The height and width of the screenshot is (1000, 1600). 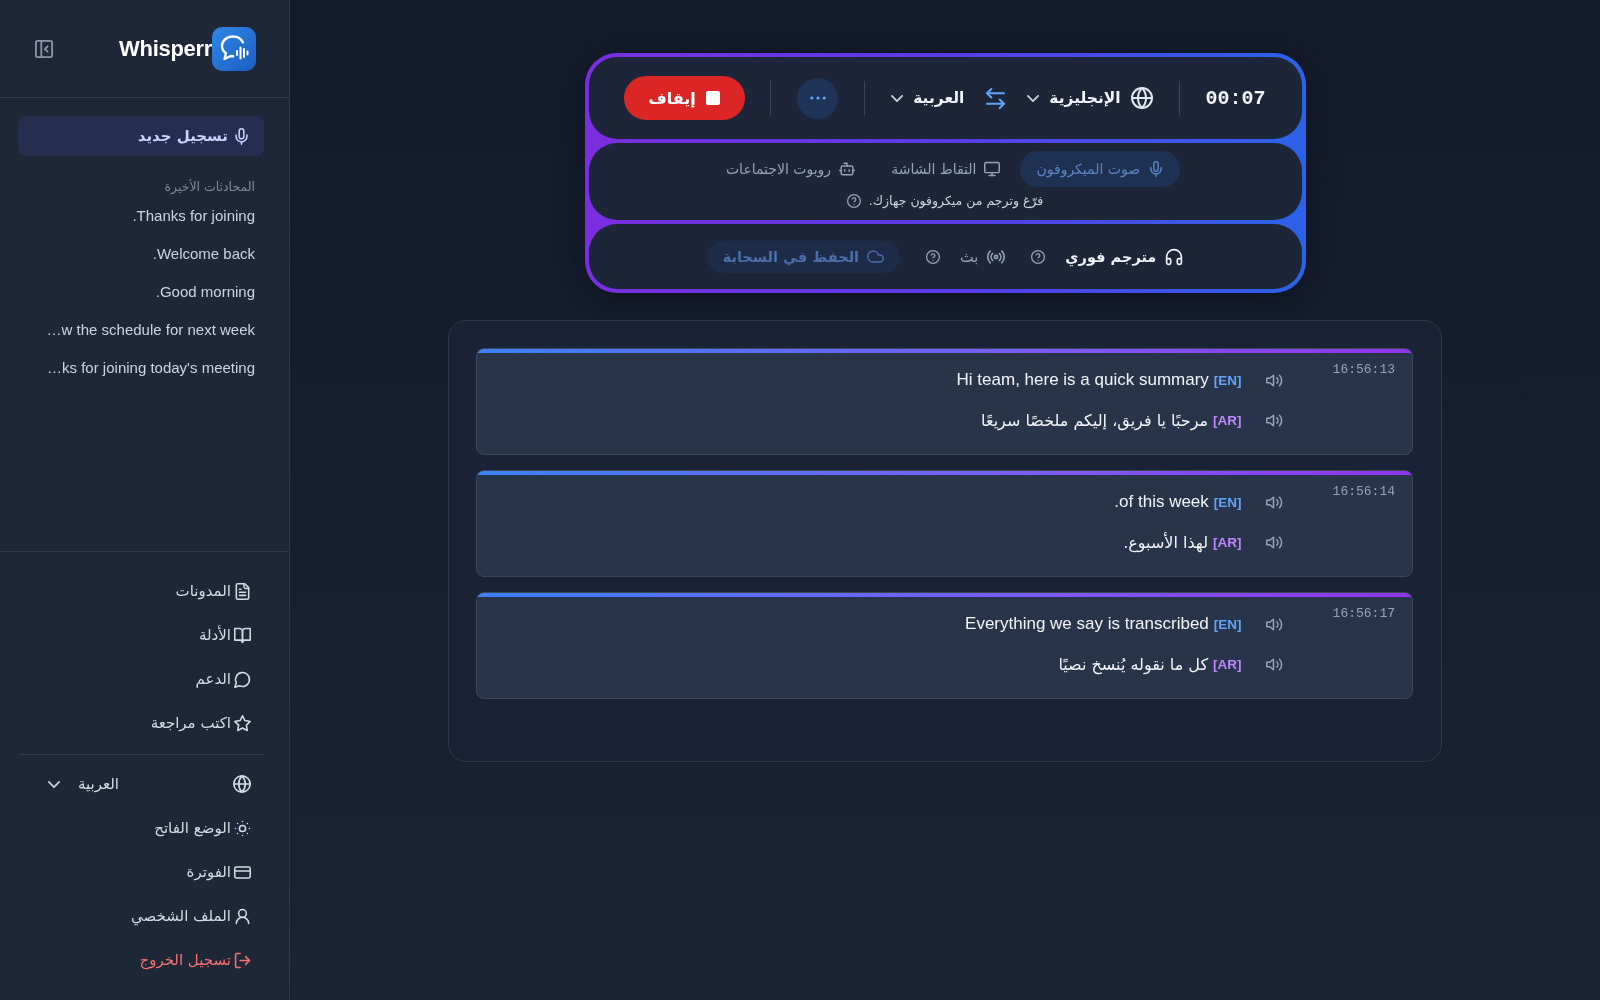 What do you see at coordinates (234, 48) in the screenshot?
I see `speech-bubble-logo-icon` at bounding box center [234, 48].